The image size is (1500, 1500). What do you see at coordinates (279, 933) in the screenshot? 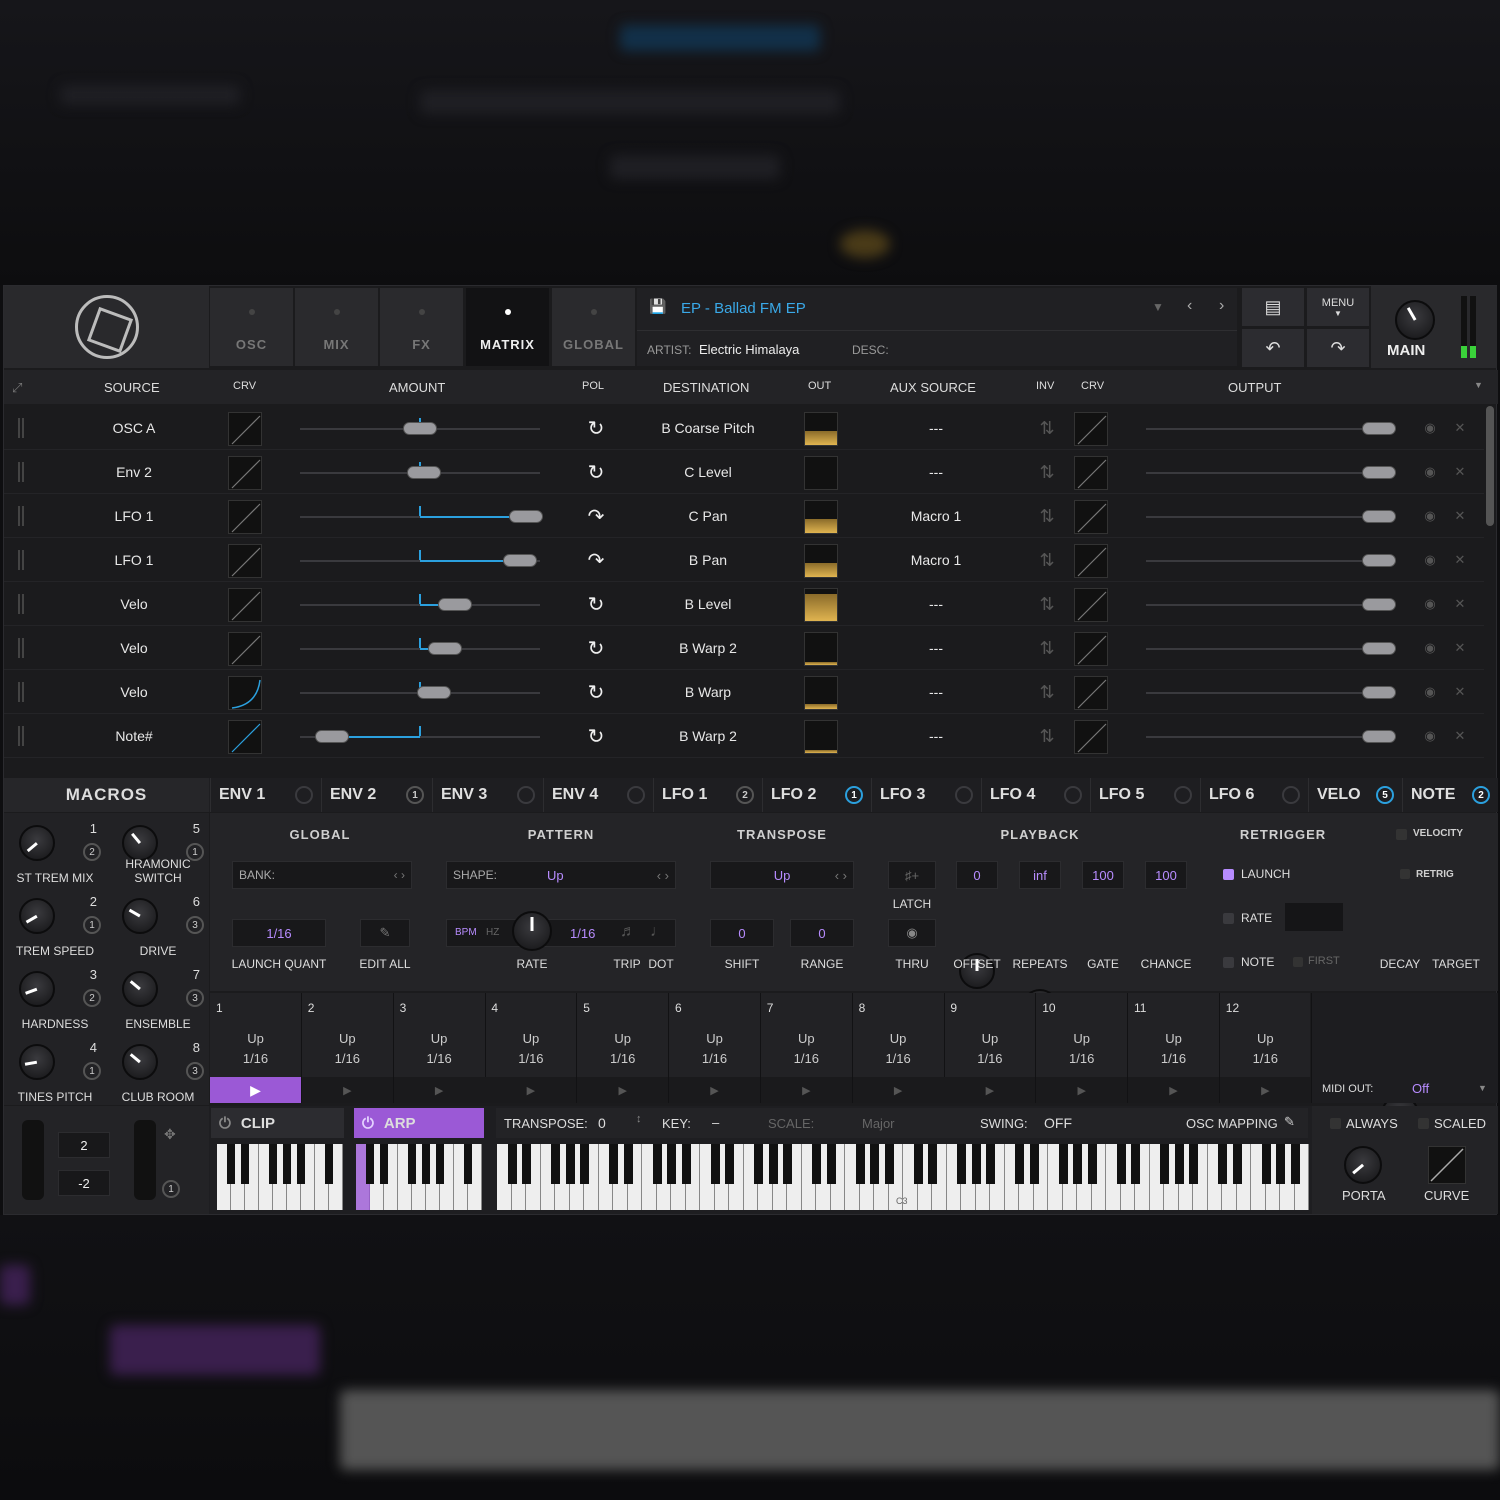
I see `launch-quant-field: 1/16` at bounding box center [279, 933].